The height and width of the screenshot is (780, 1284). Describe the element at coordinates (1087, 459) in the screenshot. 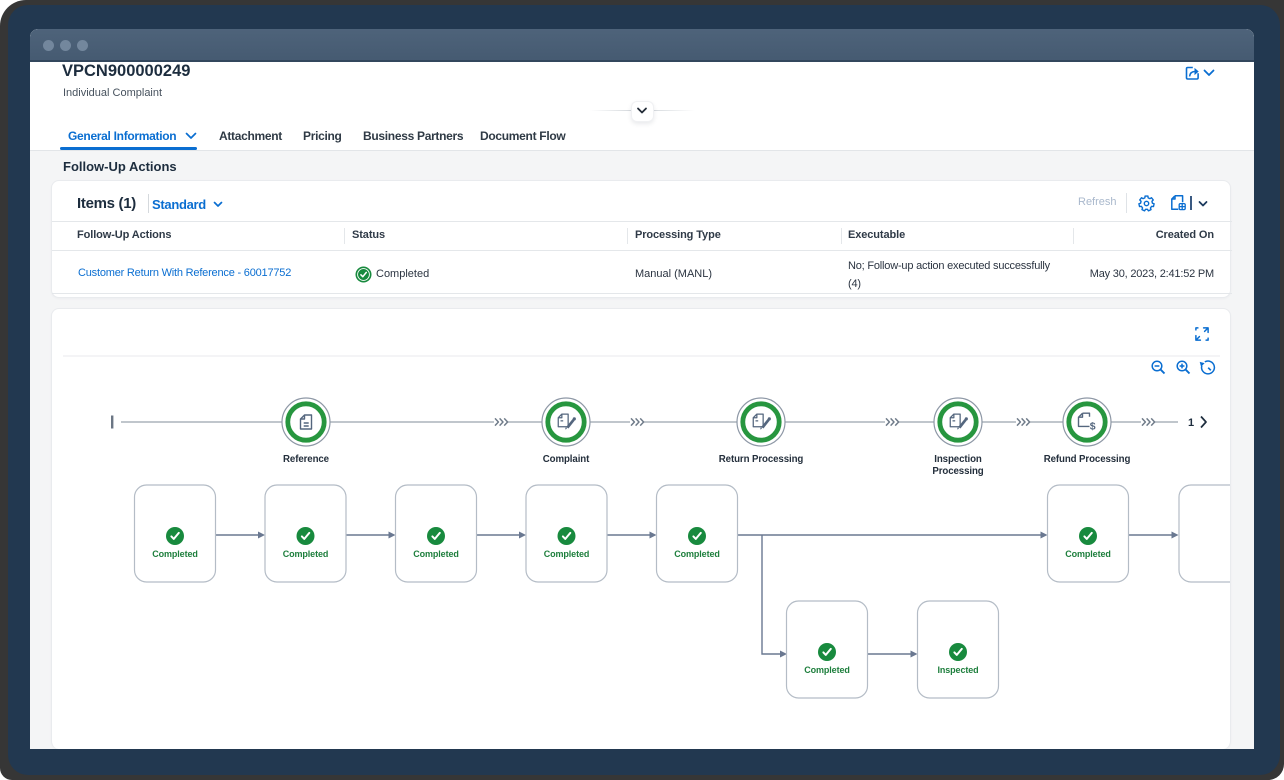

I see `svg-text: Refund Processing` at that location.